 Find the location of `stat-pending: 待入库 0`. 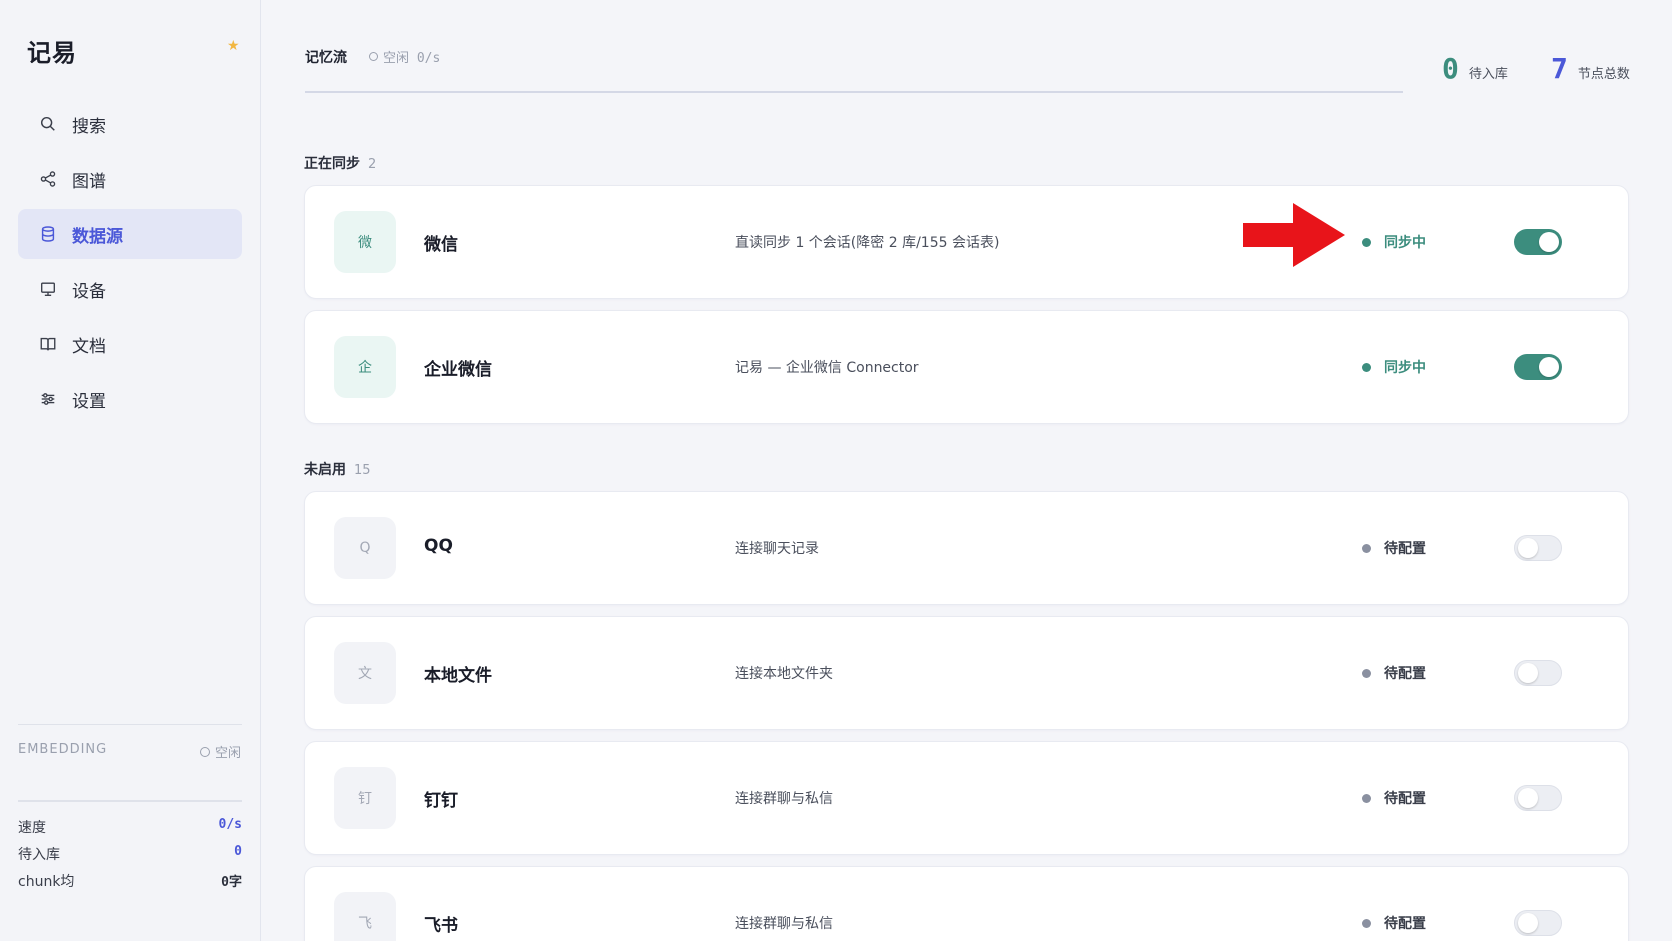

stat-pending: 待入库 0 is located at coordinates (130, 857).